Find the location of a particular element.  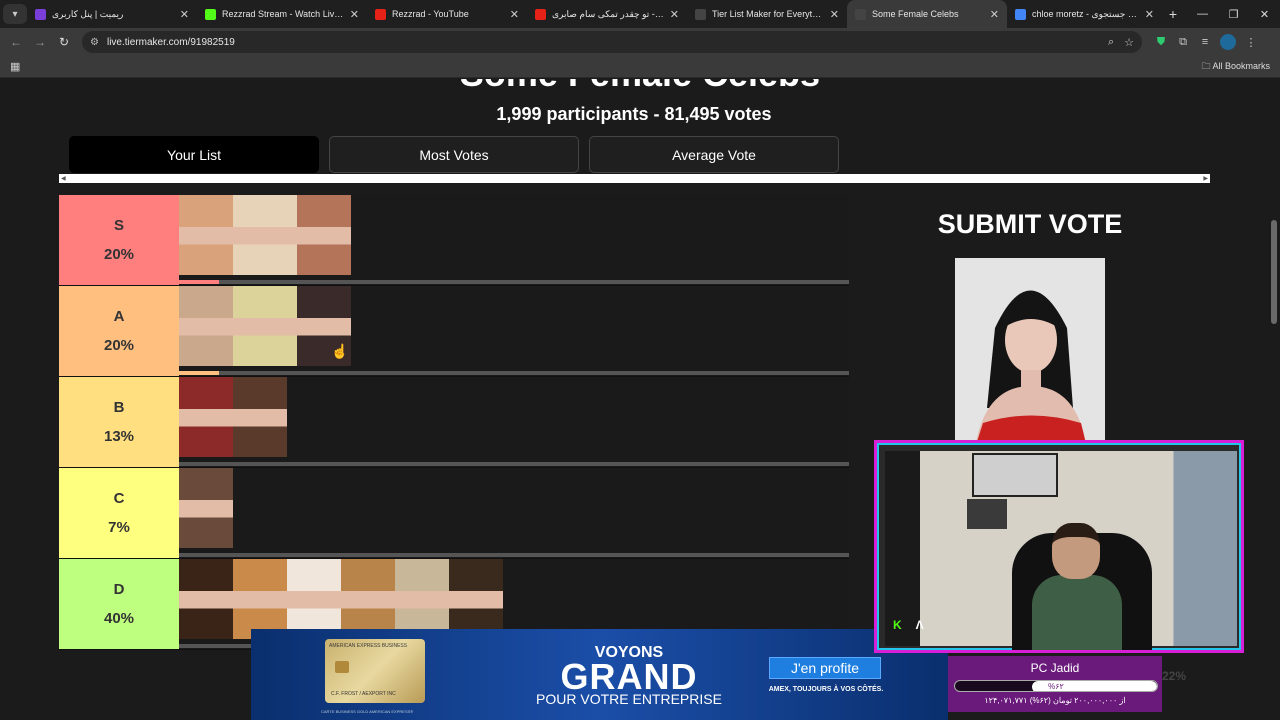

browser-tab: Tier List Maker for Everything - ✕ is located at coordinates (767, 14).